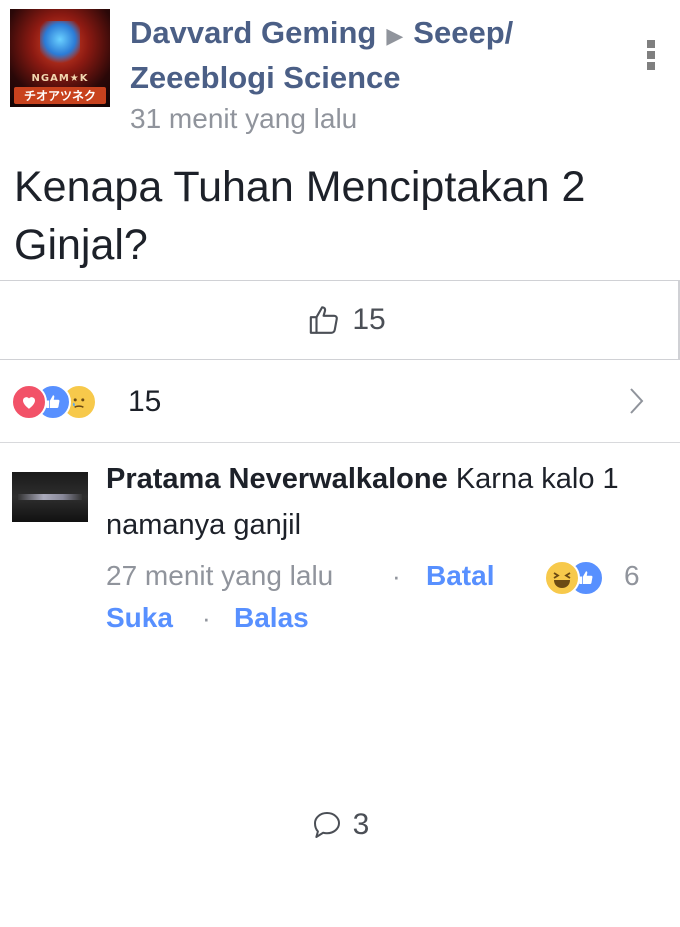 This screenshot has height=927, width=680. I want to click on avatar-banner, so click(50, 497).